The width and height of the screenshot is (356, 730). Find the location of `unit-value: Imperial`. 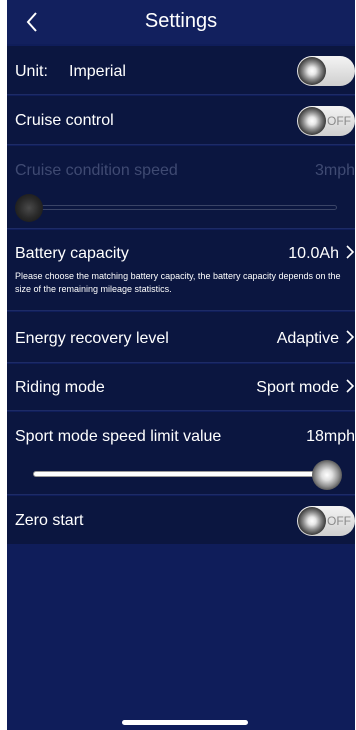

unit-value: Imperial is located at coordinates (97, 71).